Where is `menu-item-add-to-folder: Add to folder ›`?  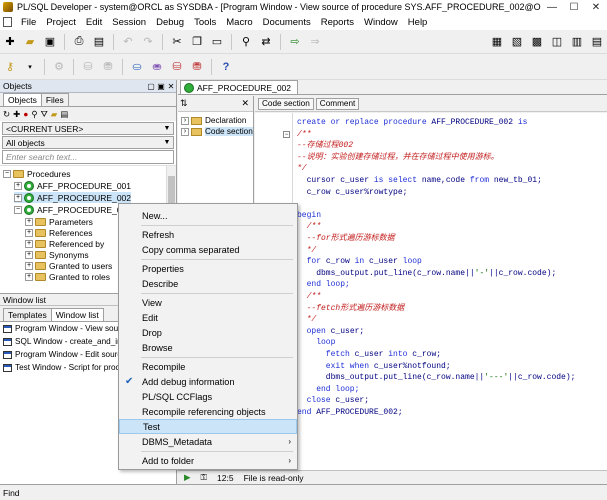
menu-item-add-to-folder: Add to folder › is located at coordinates (208, 460).